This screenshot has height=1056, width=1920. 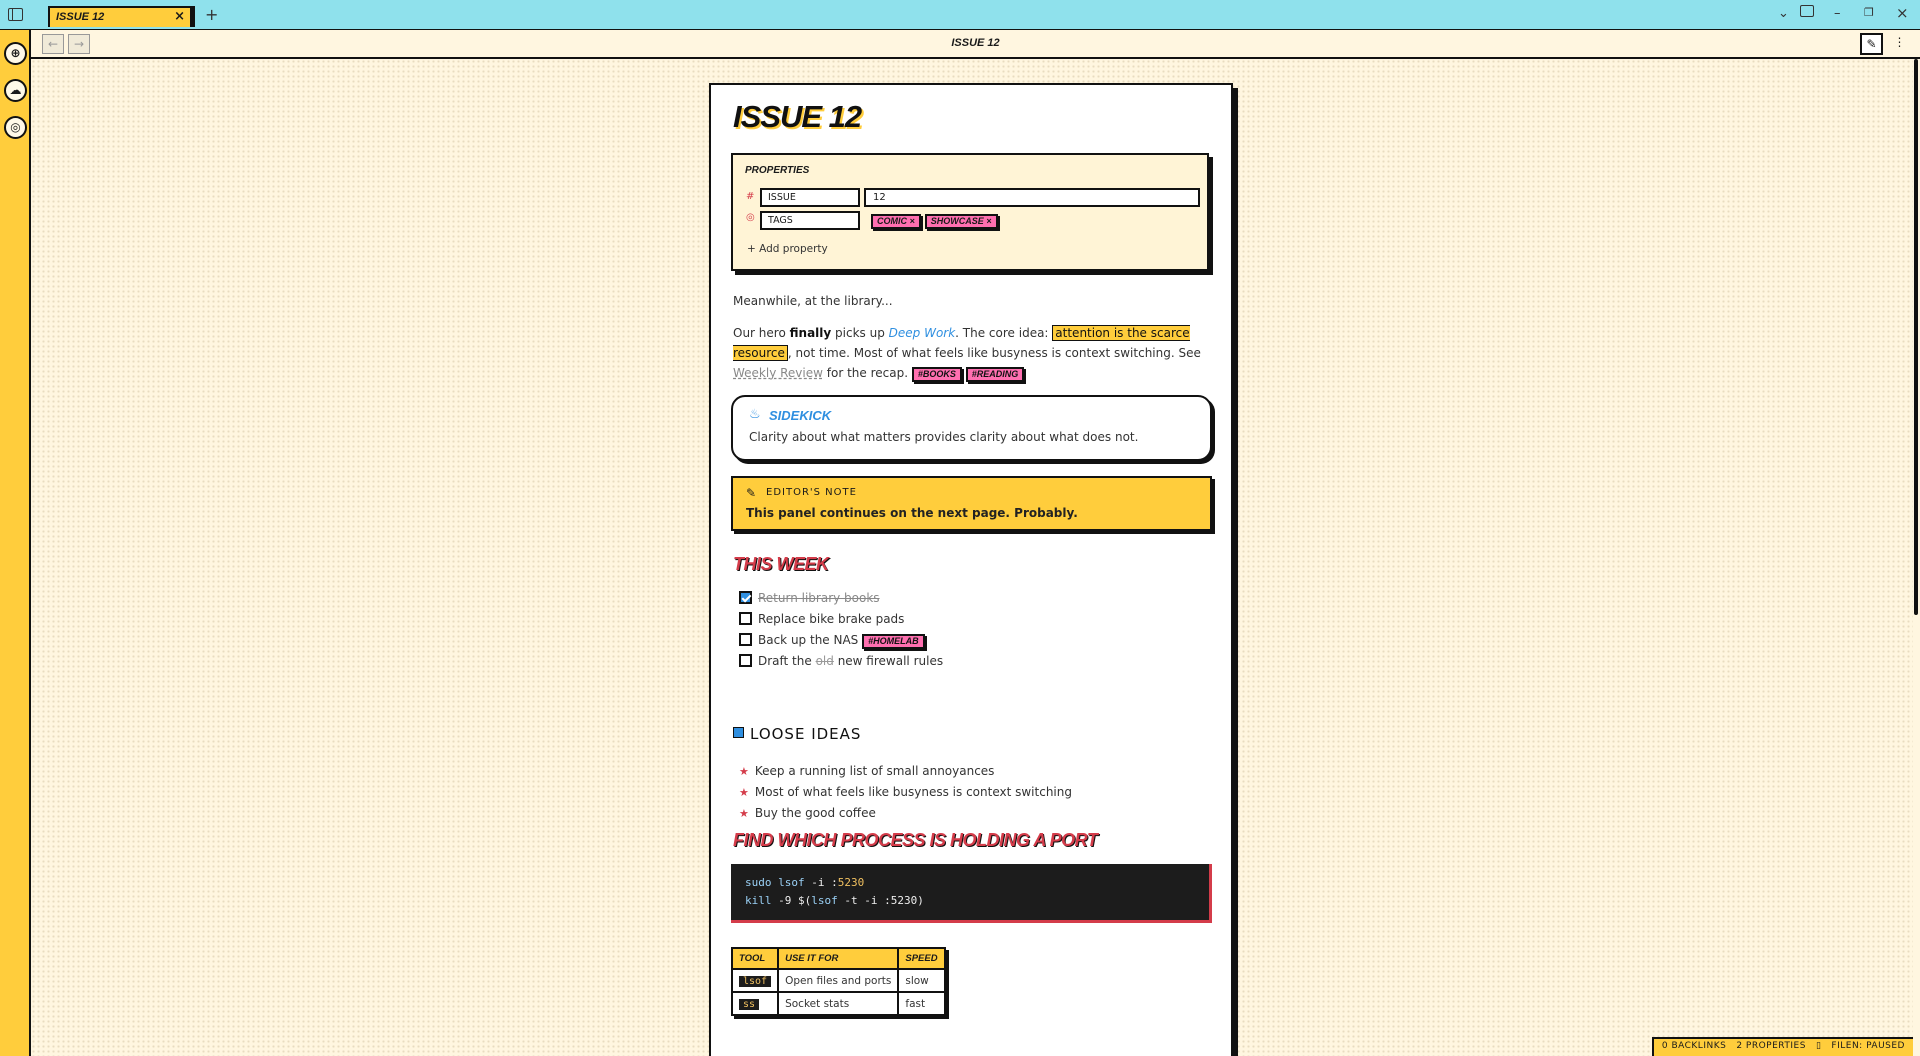 I want to click on new-tab-icon: +, so click(x=211, y=14).